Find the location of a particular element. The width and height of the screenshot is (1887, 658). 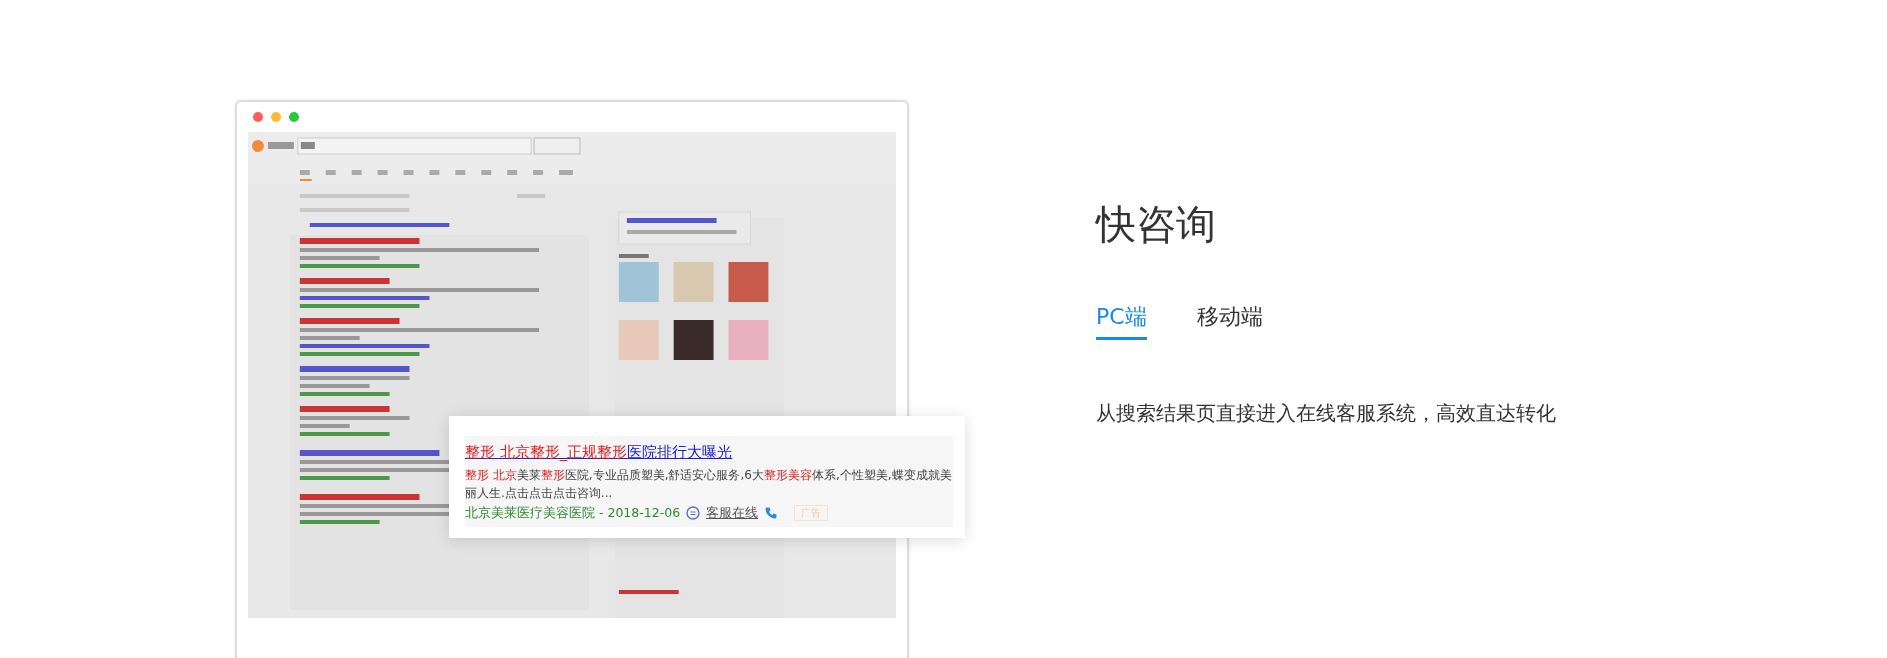

chat-icon is located at coordinates (693, 513).